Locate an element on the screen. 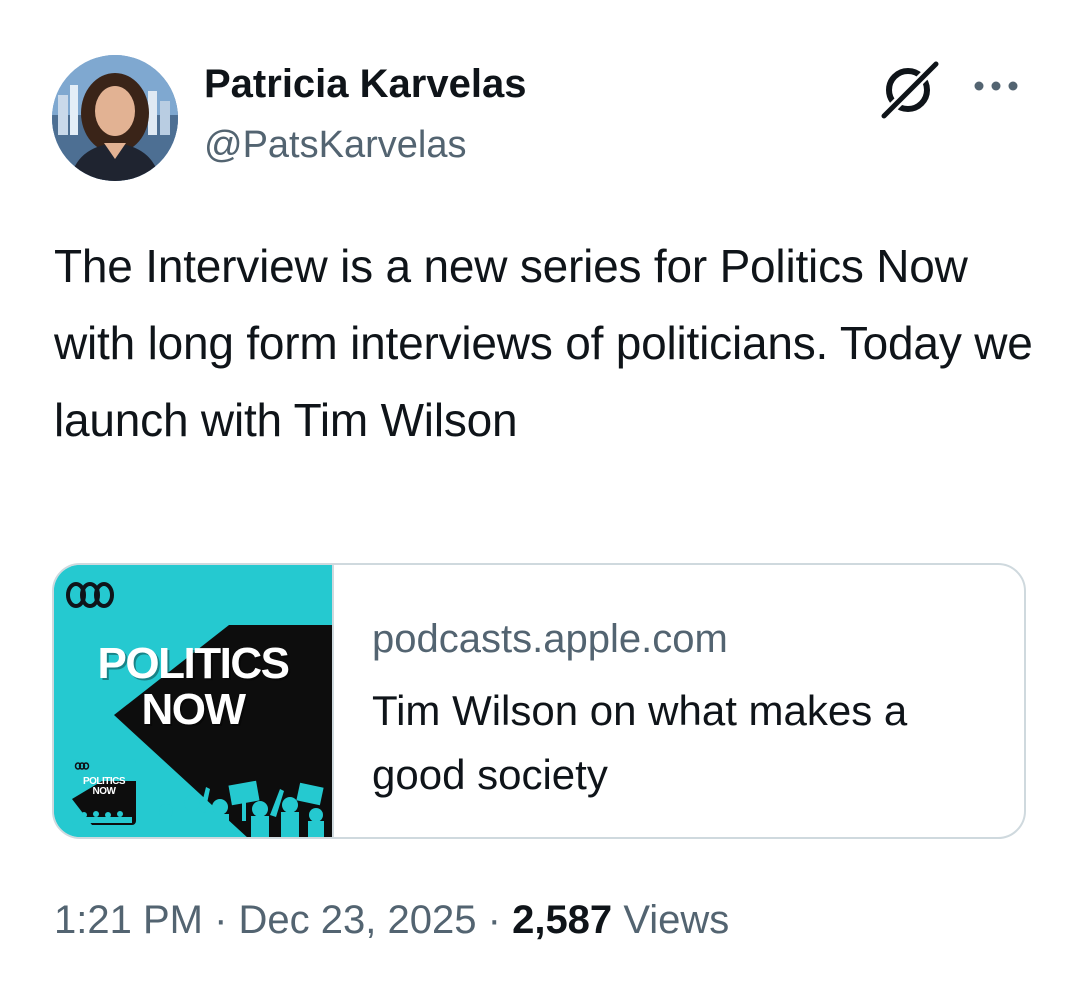  podcast-thumbnail: POLITICS NOW POLITICS NOW is located at coordinates (193, 701).